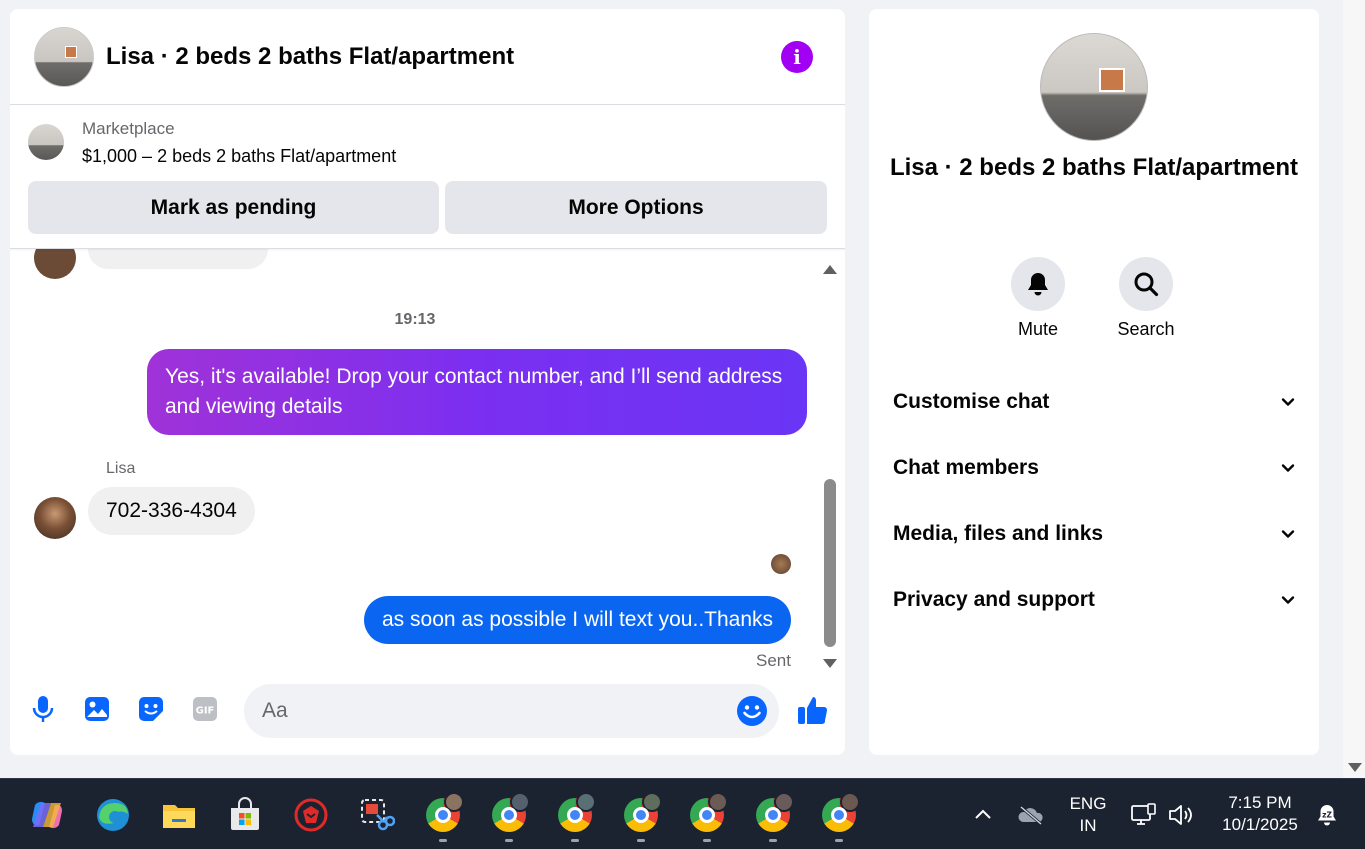 The width and height of the screenshot is (1365, 849). Describe the element at coordinates (121, 468) in the screenshot. I see `sender-name: Lisa` at that location.